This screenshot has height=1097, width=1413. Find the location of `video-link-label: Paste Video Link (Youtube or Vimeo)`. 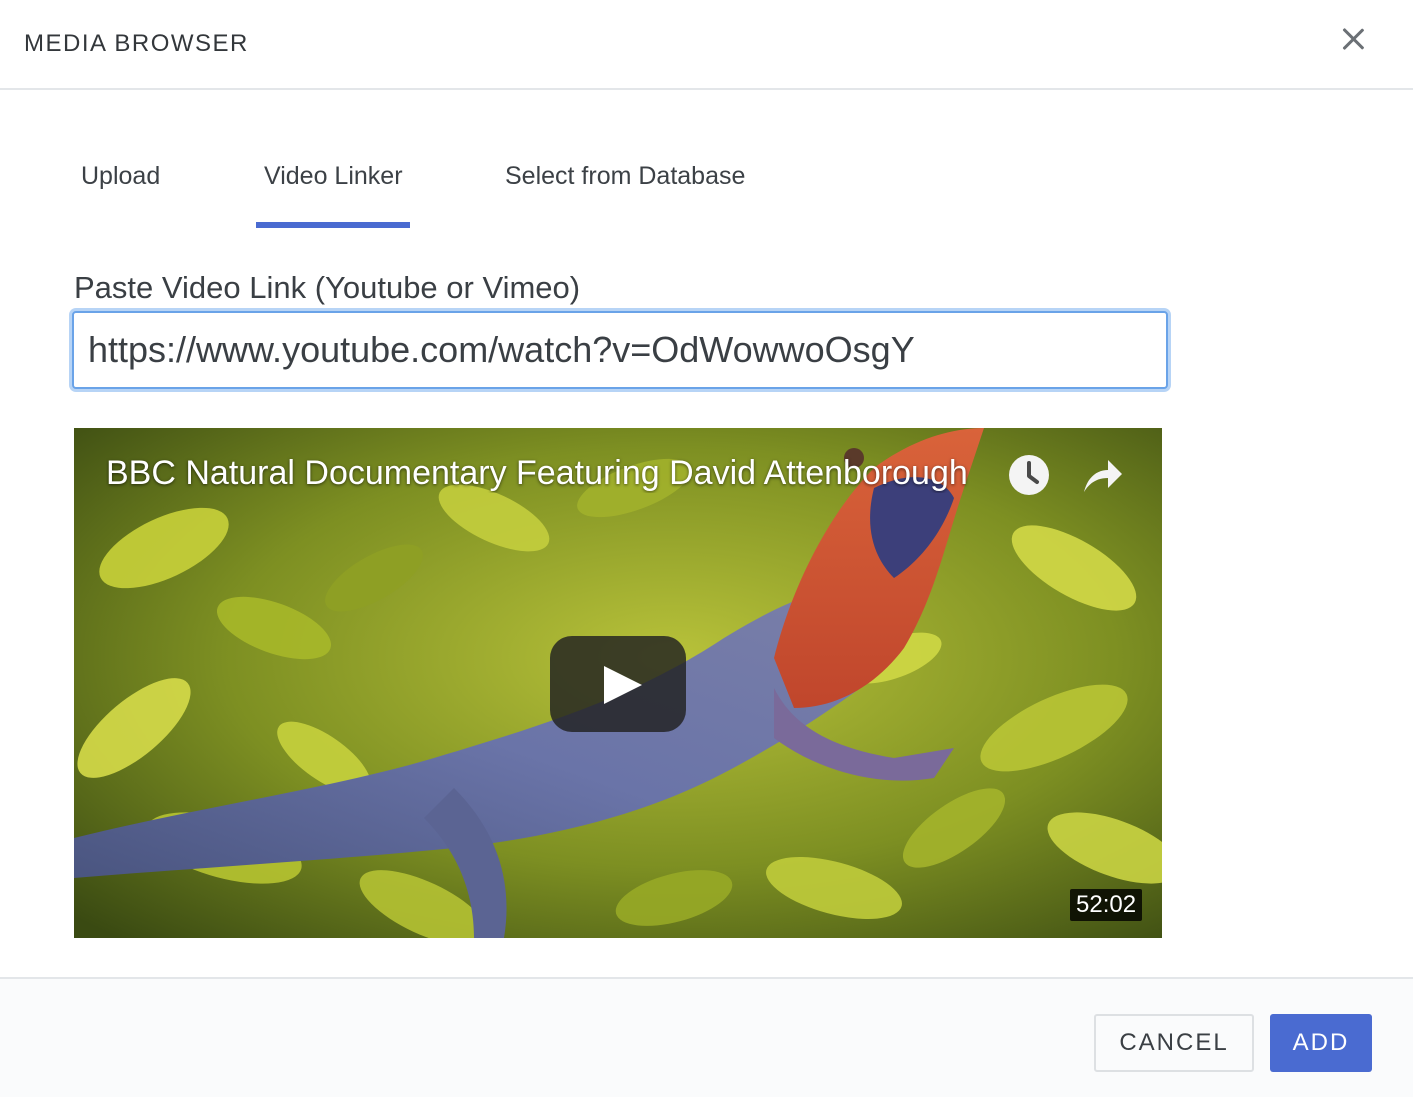

video-link-label: Paste Video Link (Youtube or Vimeo) is located at coordinates (327, 287).